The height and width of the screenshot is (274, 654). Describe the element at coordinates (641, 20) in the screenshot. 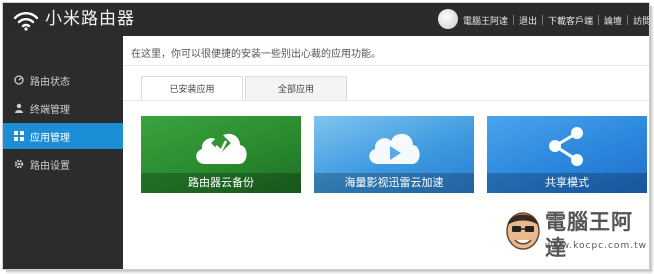

I see `official-site-link: 訪問官網` at that location.